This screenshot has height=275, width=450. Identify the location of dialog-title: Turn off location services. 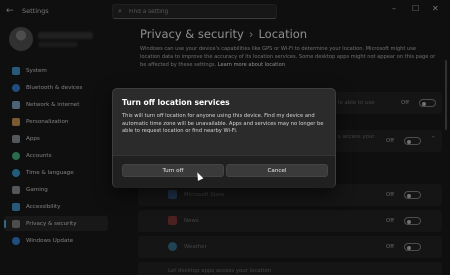
(176, 102).